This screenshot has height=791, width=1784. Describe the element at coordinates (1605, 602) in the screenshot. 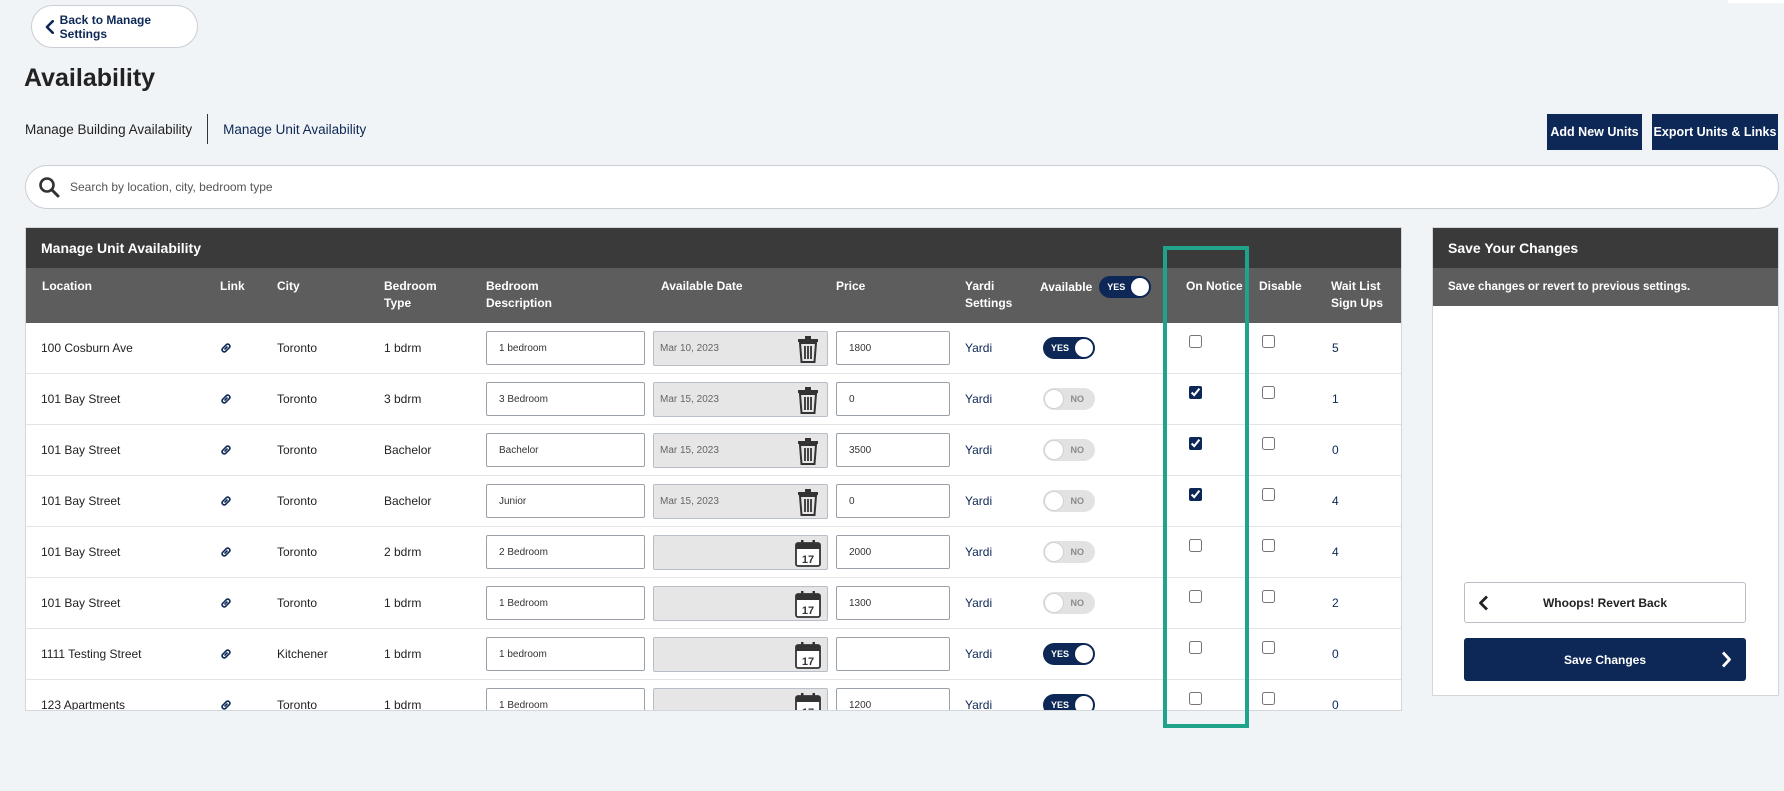

I see `revert-button: Whoops! Revert Back` at that location.